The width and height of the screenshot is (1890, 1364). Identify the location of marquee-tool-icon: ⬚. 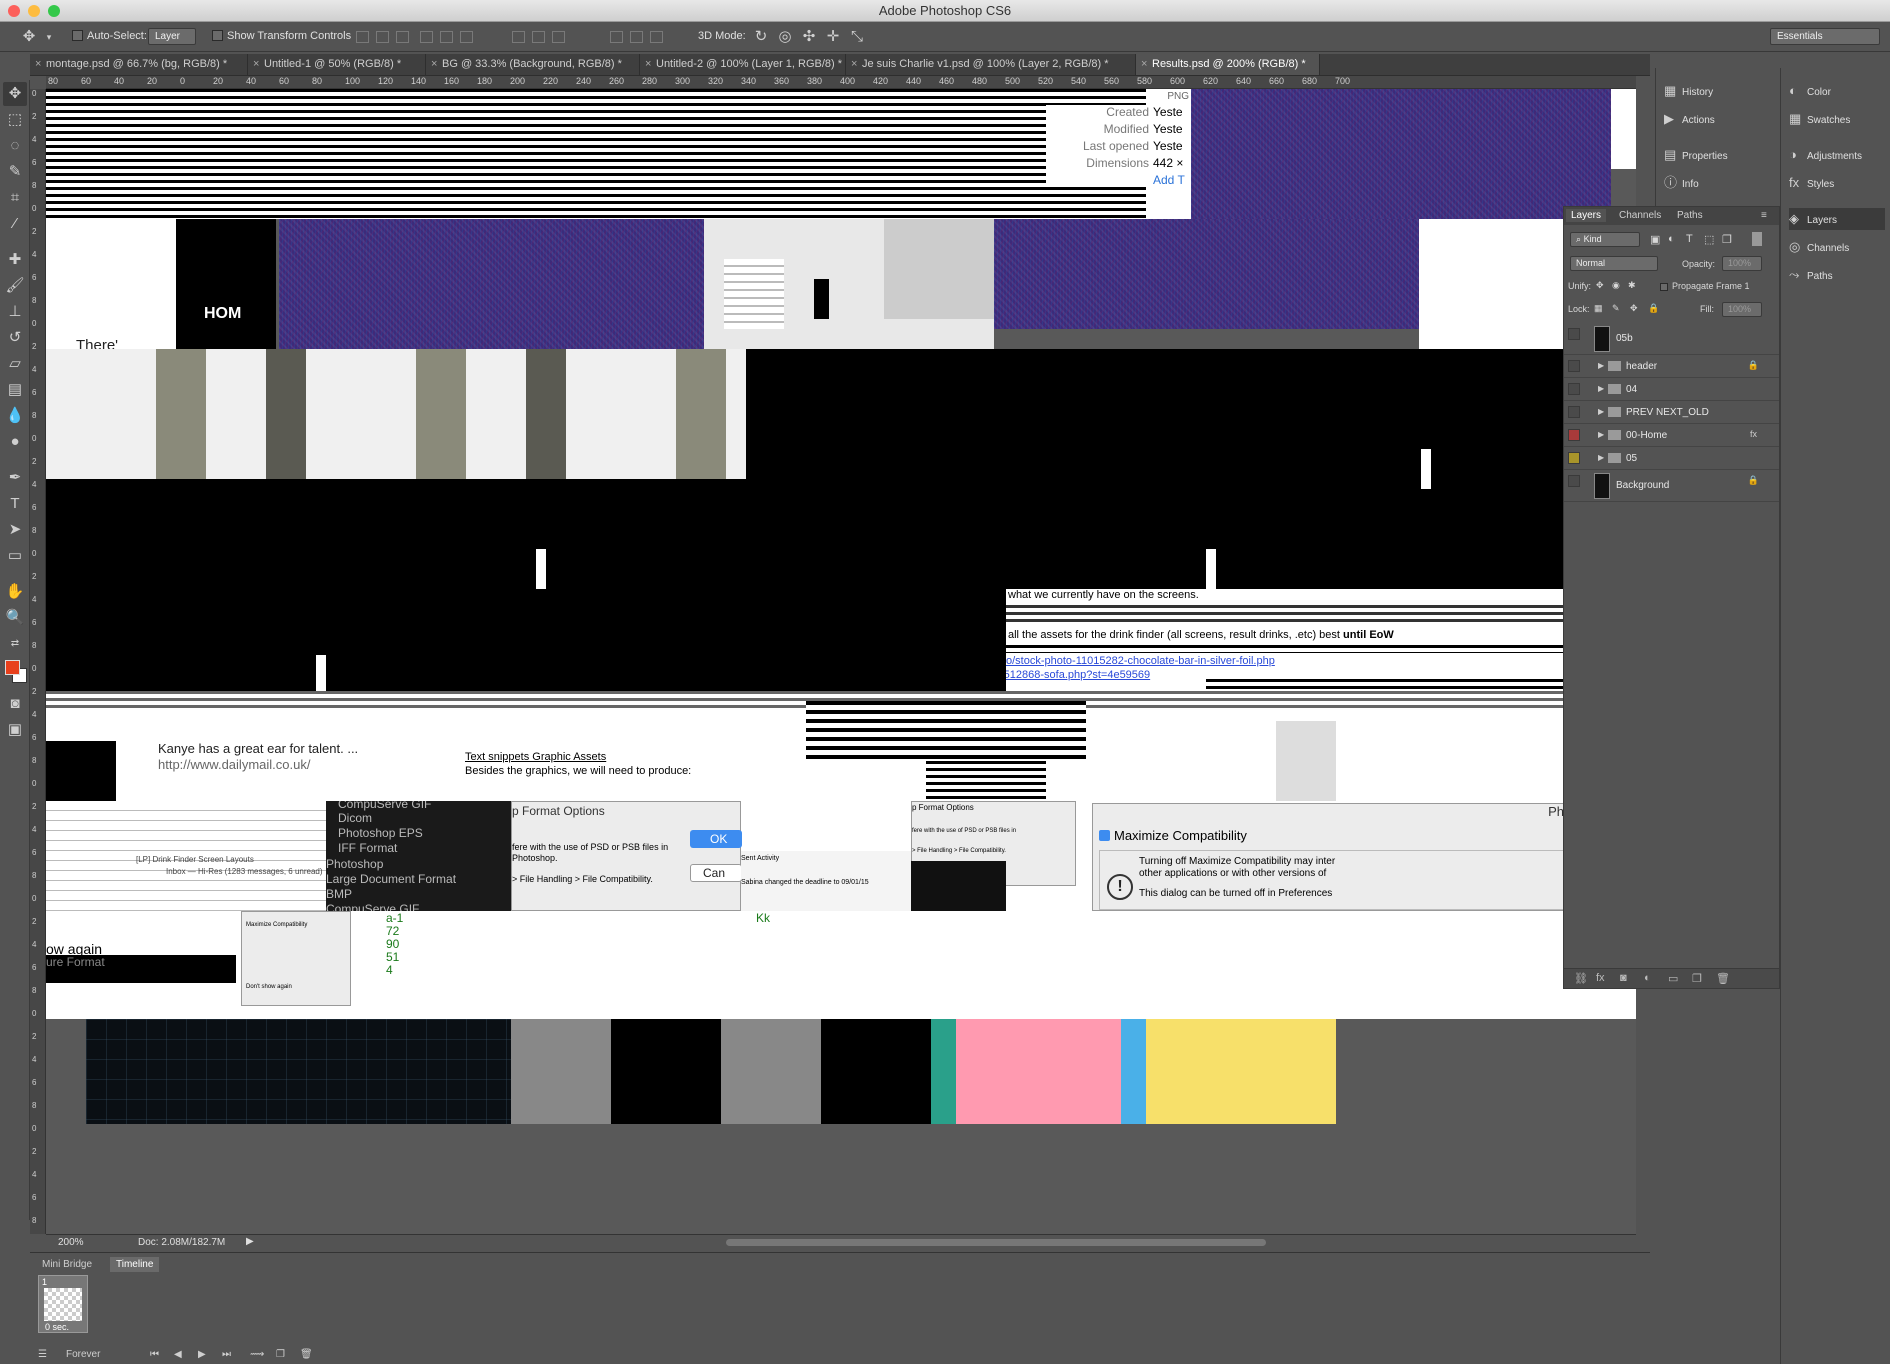
(15, 120).